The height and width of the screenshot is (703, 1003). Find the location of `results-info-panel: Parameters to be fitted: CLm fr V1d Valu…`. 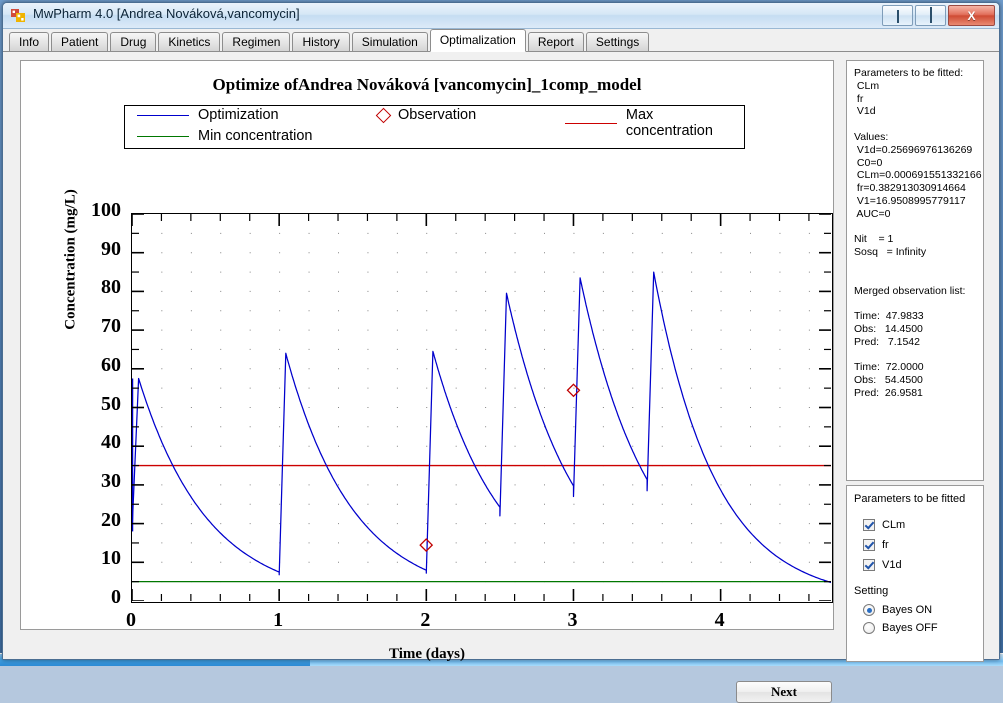

results-info-panel: Parameters to be fitted: CLm fr V1d Valu… is located at coordinates (915, 270).